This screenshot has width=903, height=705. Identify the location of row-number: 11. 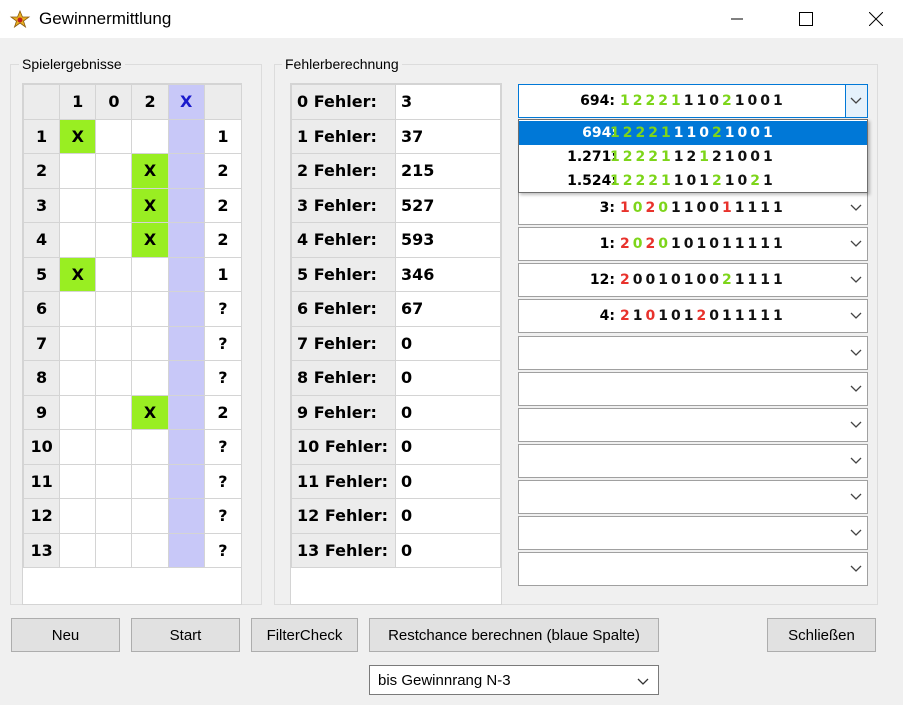
(41, 481).